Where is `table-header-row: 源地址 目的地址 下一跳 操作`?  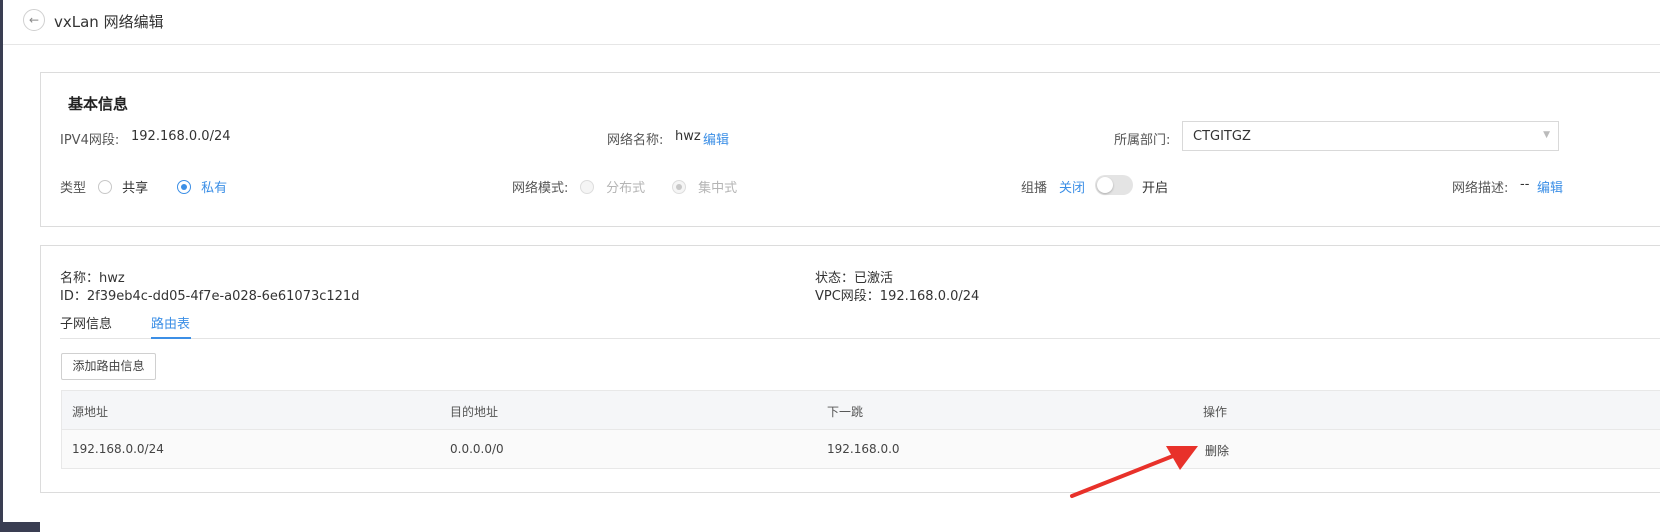
table-header-row: 源地址 目的地址 下一跳 操作 is located at coordinates (860, 410).